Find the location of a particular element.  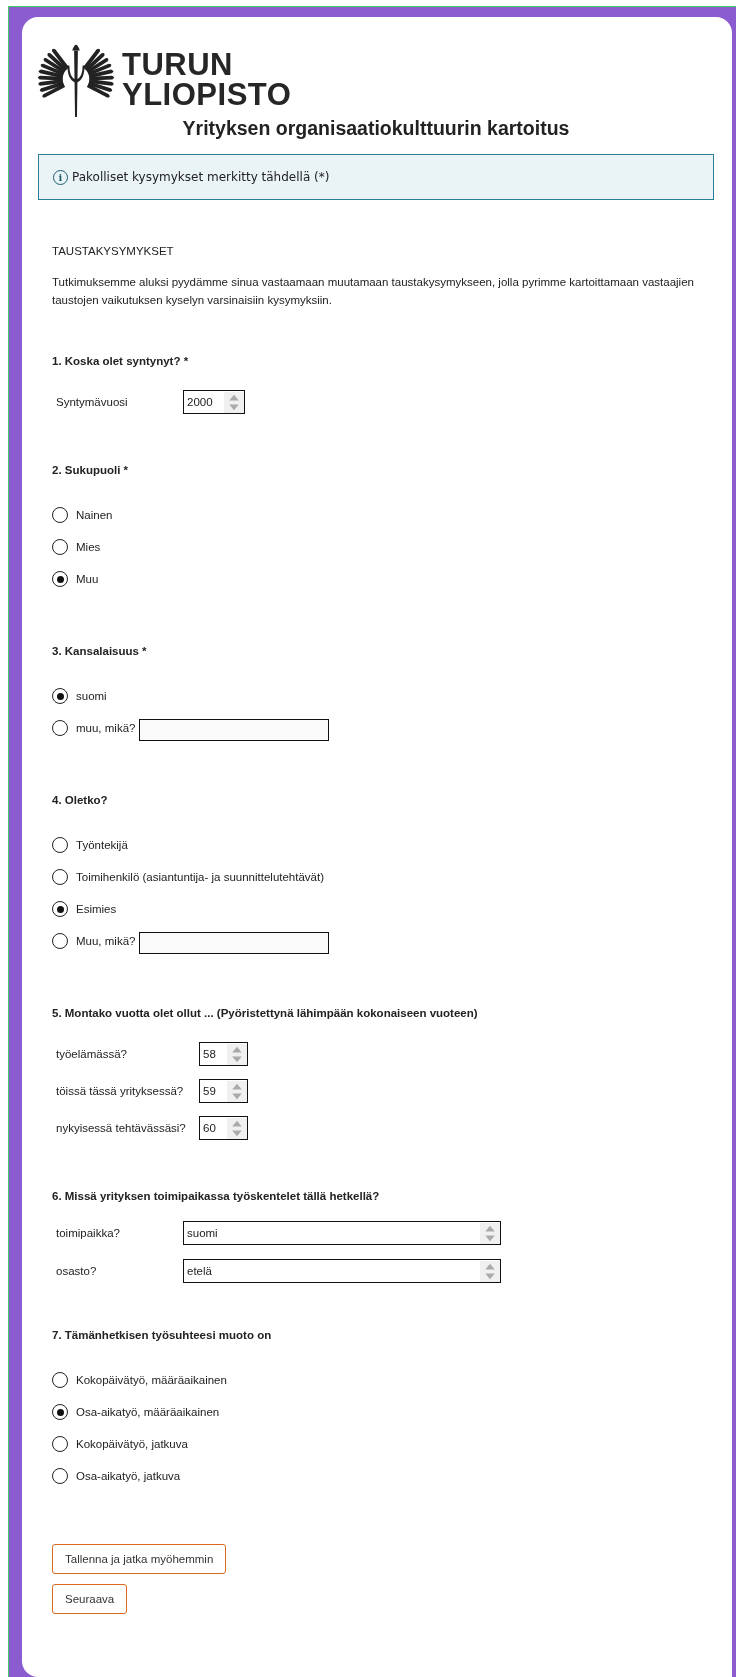

option-label: muu, mikä? is located at coordinates (106, 728).